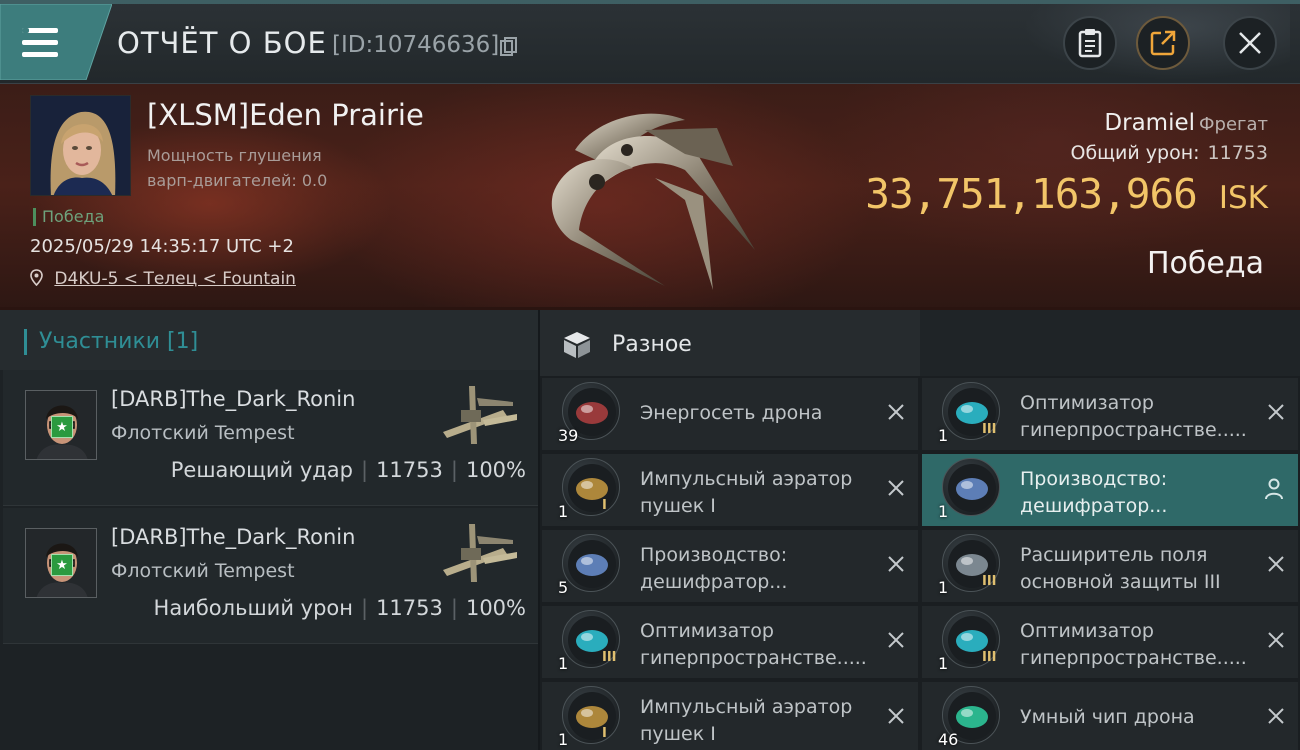 The height and width of the screenshot is (750, 1300). What do you see at coordinates (1110, 343) in the screenshot?
I see `items-header-filler` at bounding box center [1110, 343].